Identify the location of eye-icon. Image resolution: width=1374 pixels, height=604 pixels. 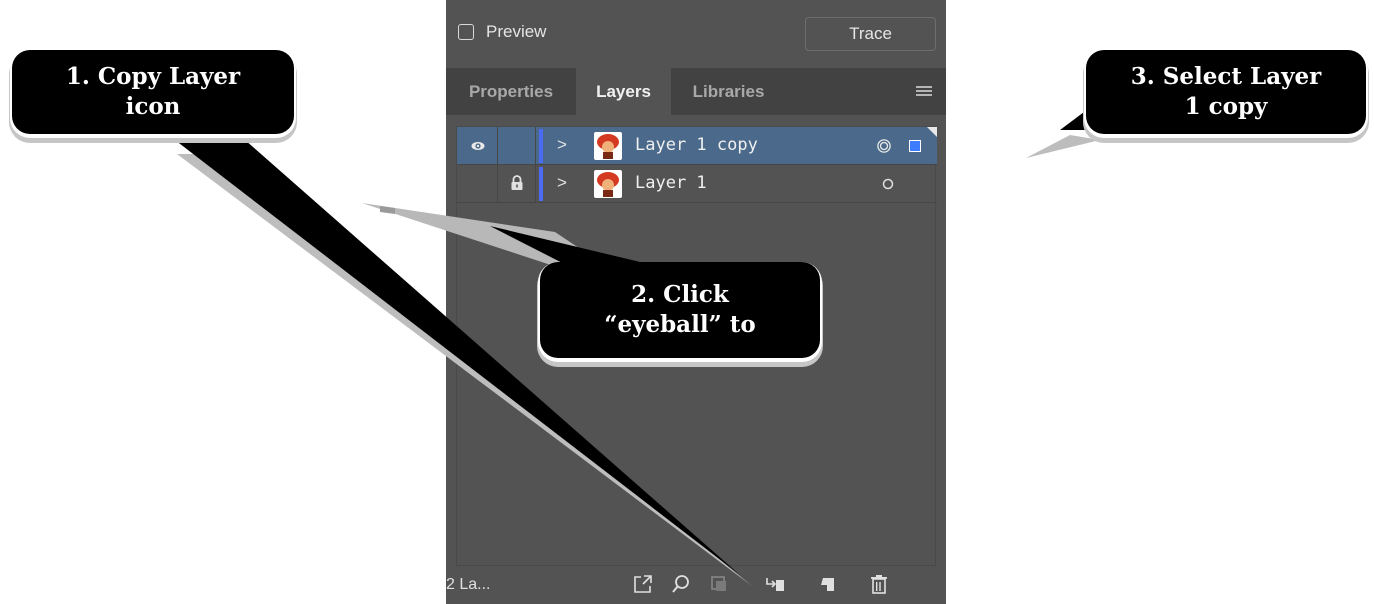
(478, 146).